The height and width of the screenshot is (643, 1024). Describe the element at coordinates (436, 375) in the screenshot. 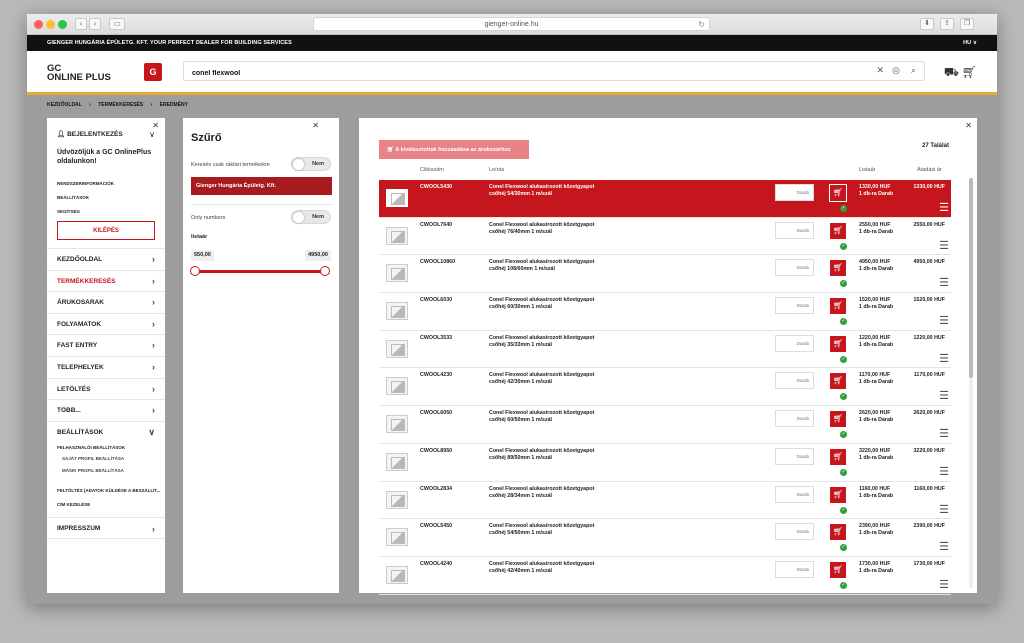

I see `product-code: CWOOL4230` at that location.